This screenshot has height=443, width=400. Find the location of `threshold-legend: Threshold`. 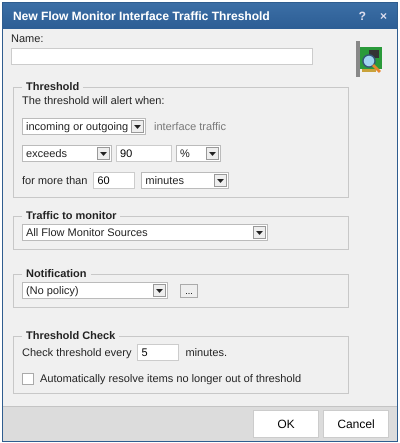

threshold-legend: Threshold is located at coordinates (53, 87).